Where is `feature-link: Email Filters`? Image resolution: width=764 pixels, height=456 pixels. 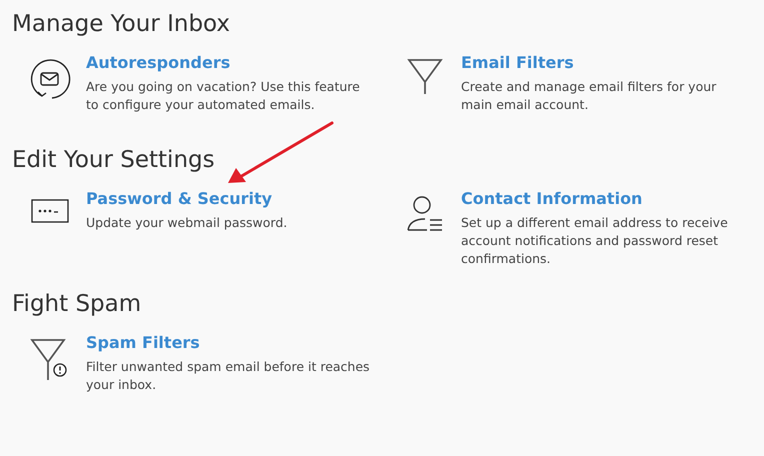
feature-link: Email Filters is located at coordinates (606, 63).